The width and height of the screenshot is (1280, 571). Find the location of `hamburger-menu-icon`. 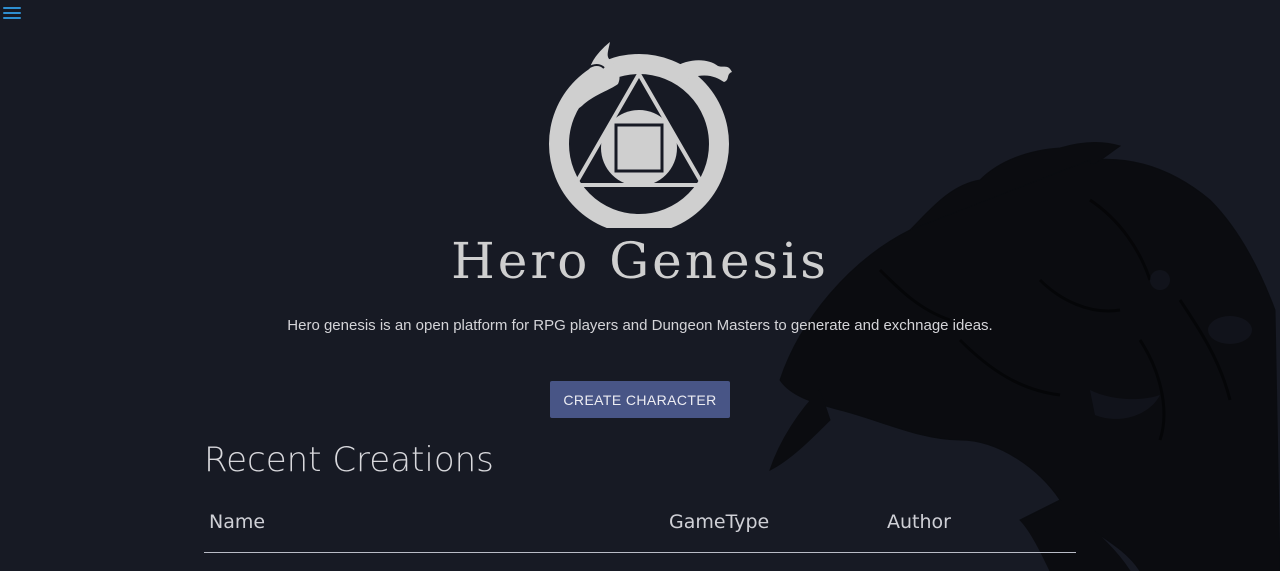

hamburger-menu-icon is located at coordinates (12, 13).